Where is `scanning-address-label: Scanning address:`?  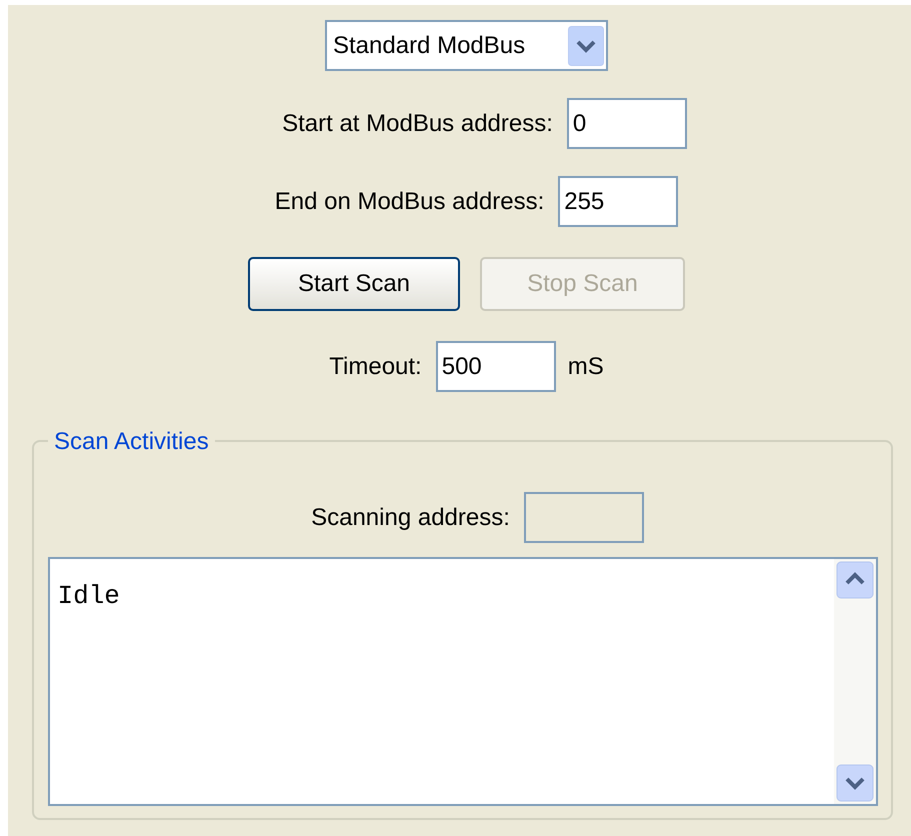 scanning-address-label: Scanning address: is located at coordinates (410, 517).